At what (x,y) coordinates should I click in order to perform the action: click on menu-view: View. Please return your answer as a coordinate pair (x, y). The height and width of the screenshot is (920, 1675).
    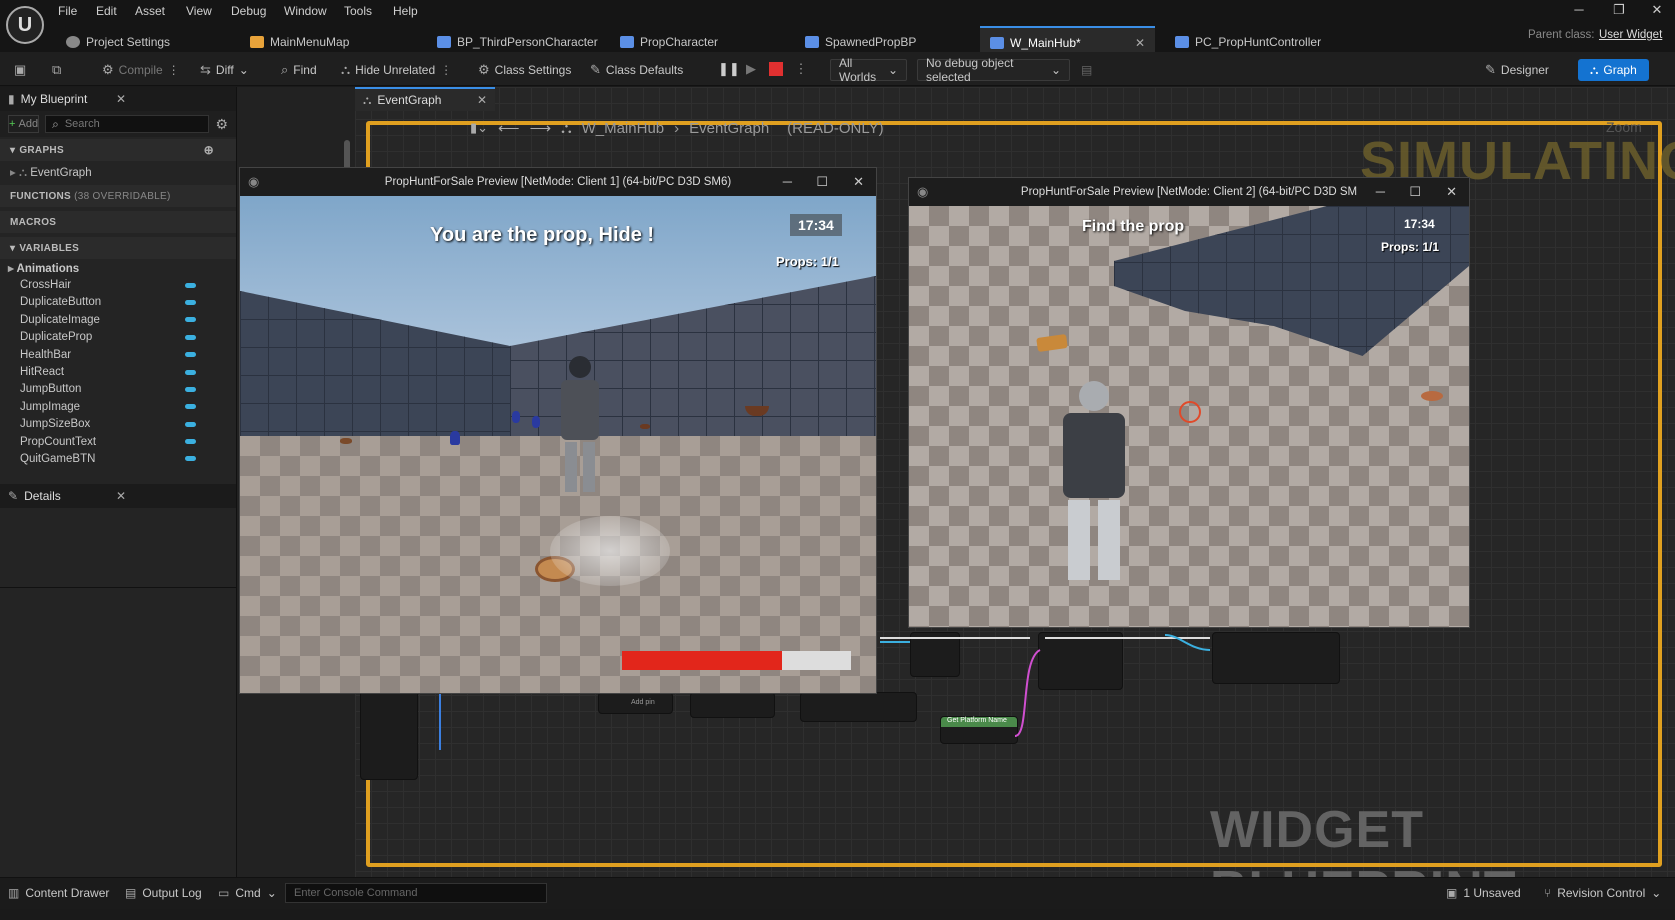
    Looking at the image, I should click on (199, 12).